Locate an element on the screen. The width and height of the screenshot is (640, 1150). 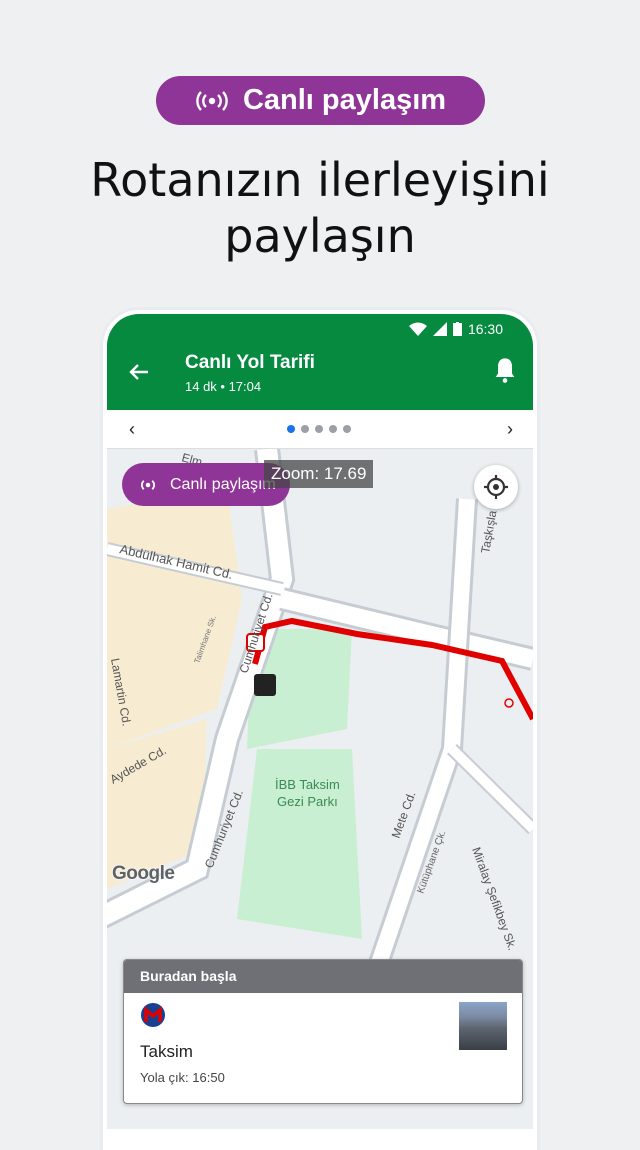
live-share-pill: Canlı paylaşım is located at coordinates (320, 100).